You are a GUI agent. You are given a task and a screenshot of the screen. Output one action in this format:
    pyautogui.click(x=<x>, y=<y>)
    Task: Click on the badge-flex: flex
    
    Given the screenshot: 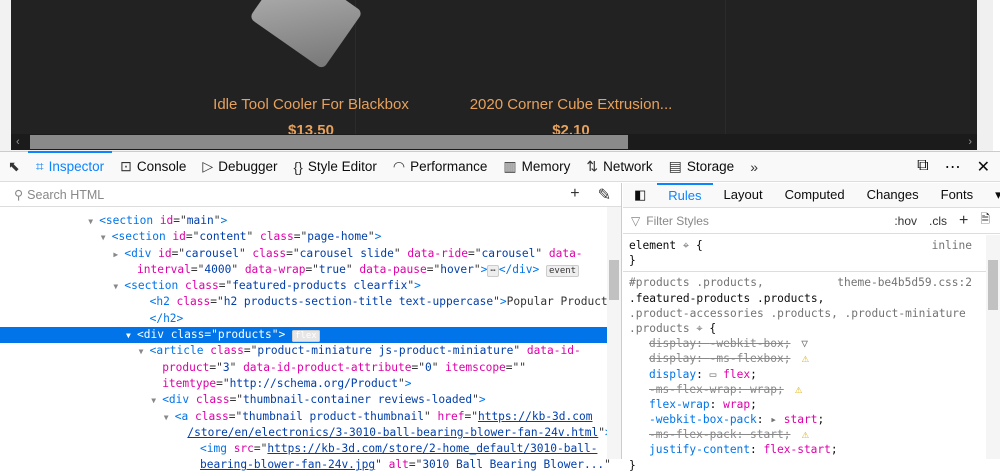 What is the action you would take?
    pyautogui.click(x=306, y=336)
    